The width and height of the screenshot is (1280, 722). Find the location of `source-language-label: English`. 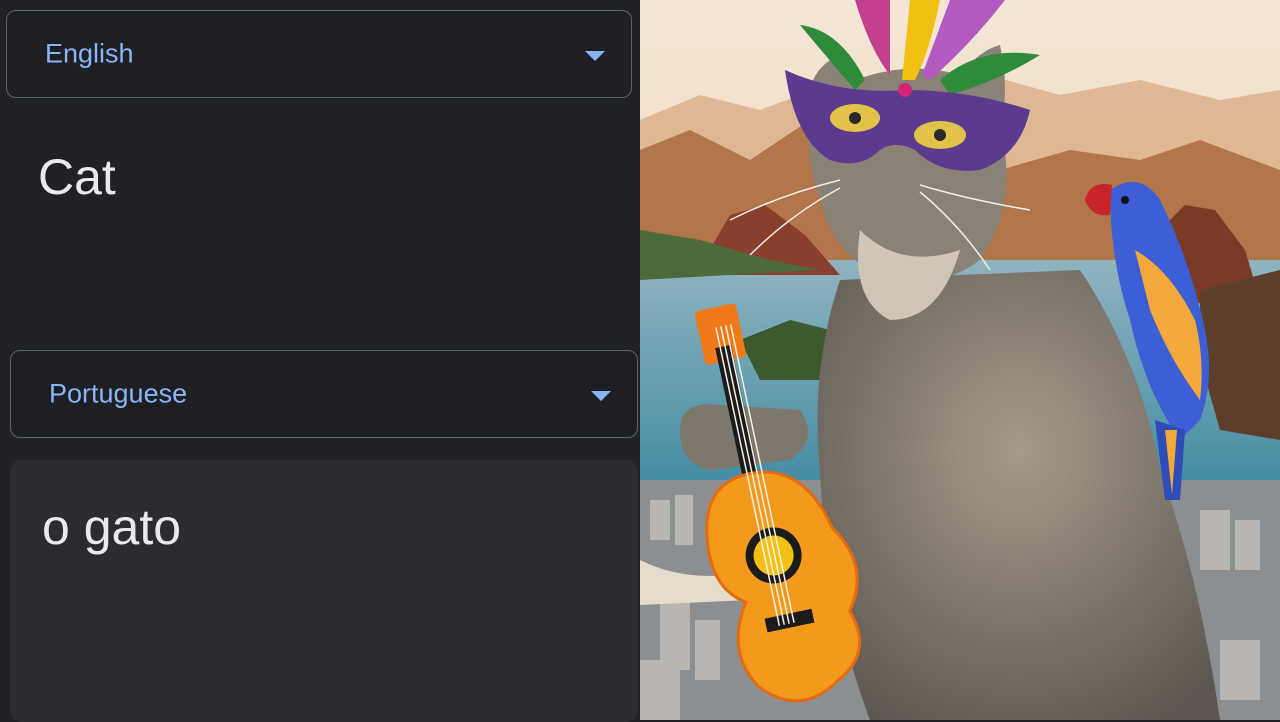

source-language-label: English is located at coordinates (89, 53).